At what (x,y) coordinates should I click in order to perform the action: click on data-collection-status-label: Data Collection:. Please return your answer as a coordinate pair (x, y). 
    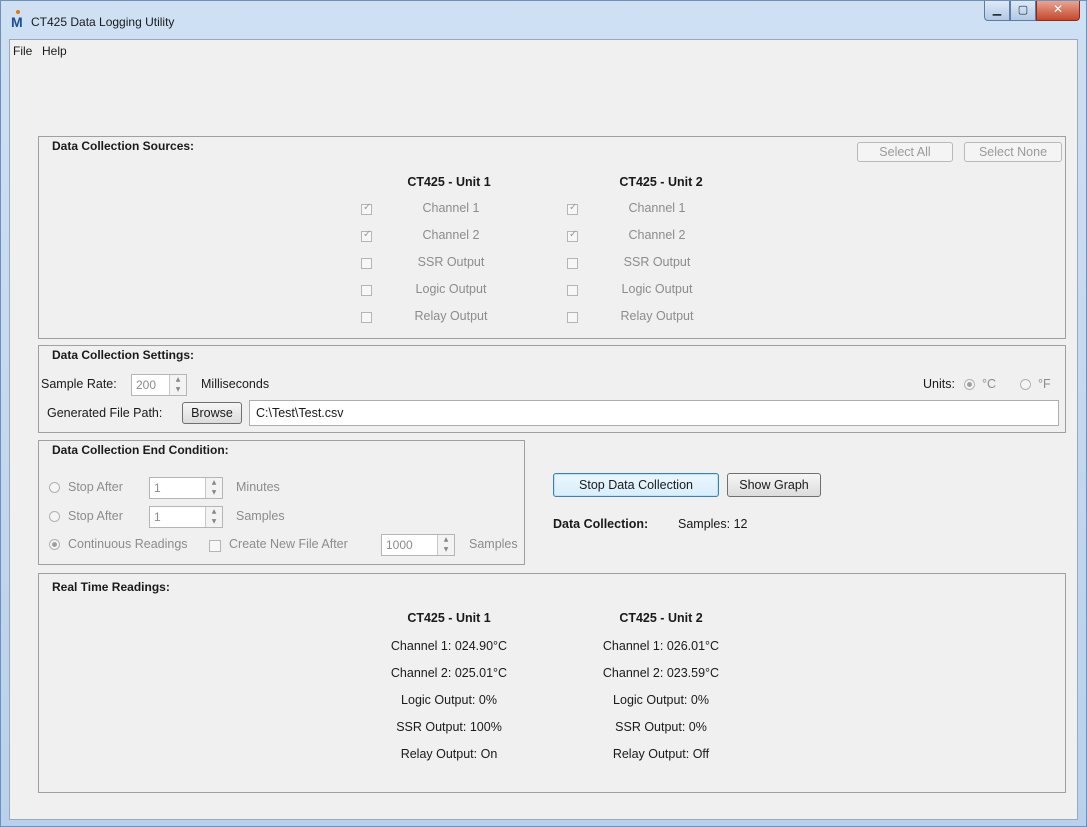
    Looking at the image, I should click on (601, 524).